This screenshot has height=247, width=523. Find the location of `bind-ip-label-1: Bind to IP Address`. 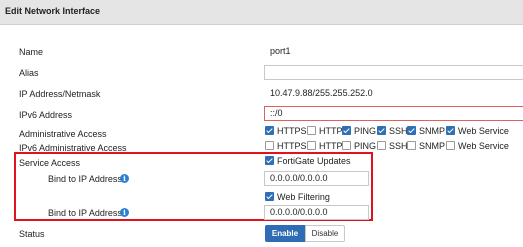

bind-ip-label-1: Bind to IP Address is located at coordinates (85, 179).